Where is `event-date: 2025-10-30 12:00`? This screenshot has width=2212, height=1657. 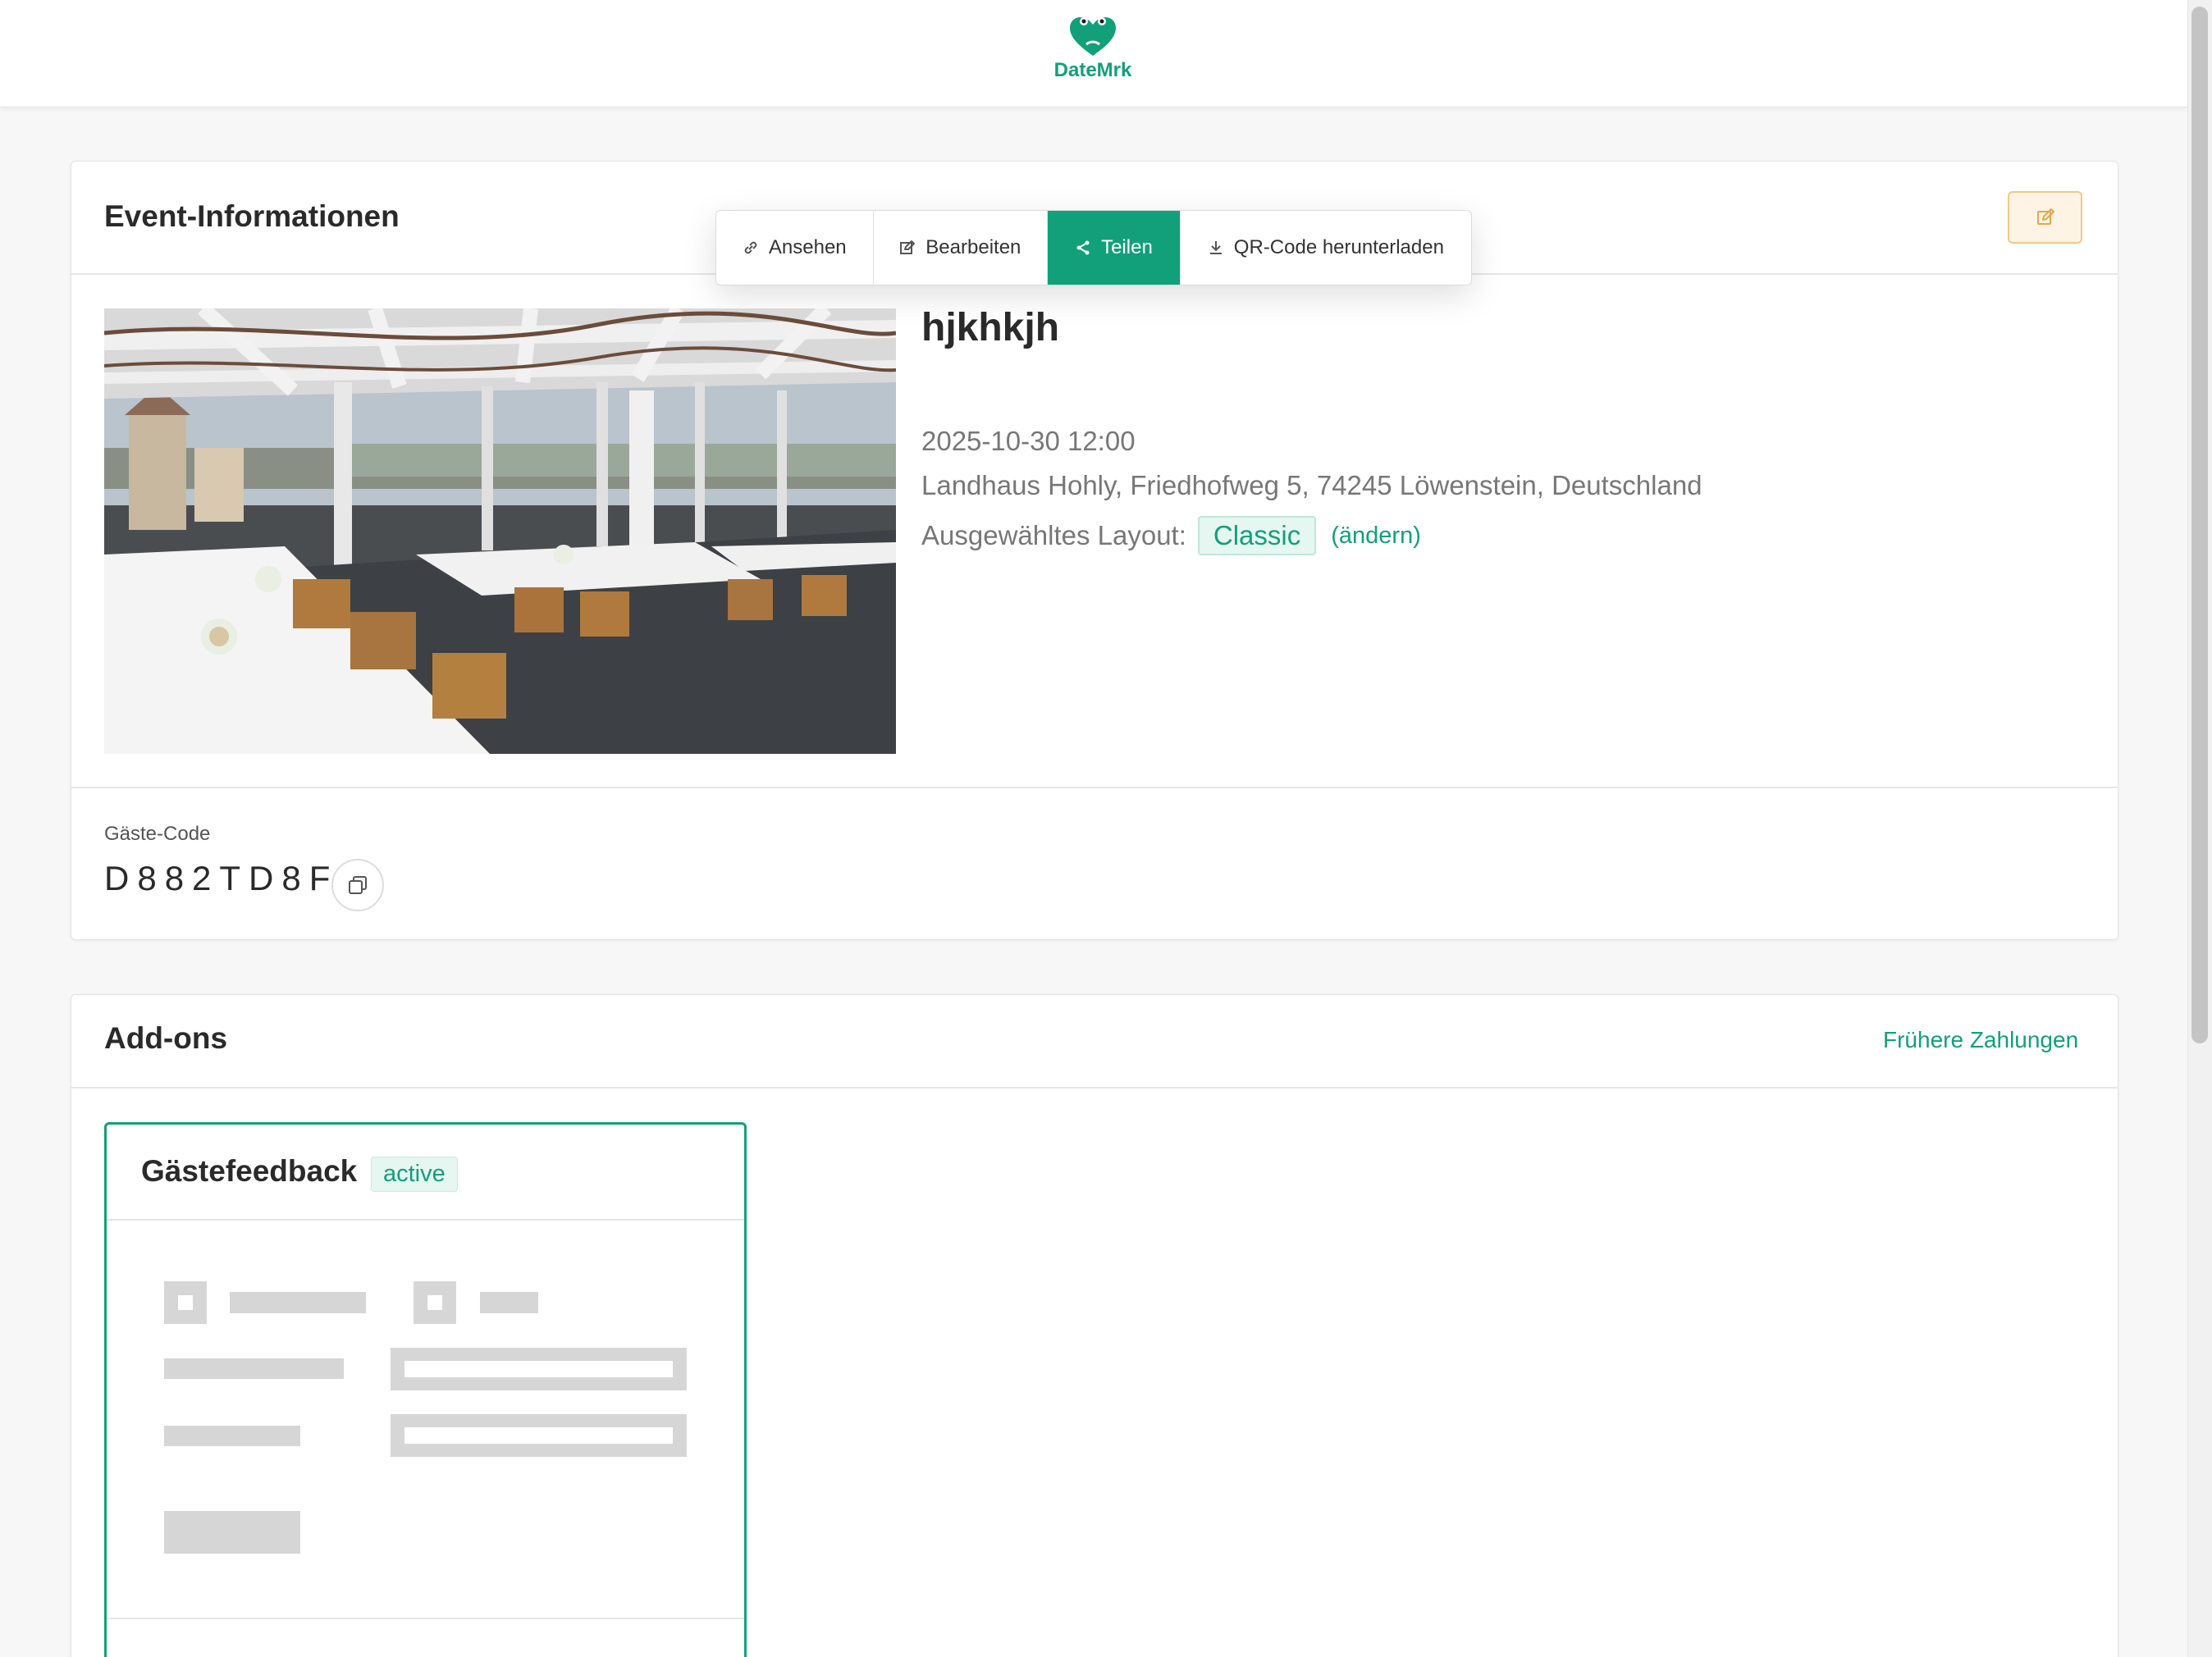
event-date: 2025-10-30 12:00 is located at coordinates (1028, 441).